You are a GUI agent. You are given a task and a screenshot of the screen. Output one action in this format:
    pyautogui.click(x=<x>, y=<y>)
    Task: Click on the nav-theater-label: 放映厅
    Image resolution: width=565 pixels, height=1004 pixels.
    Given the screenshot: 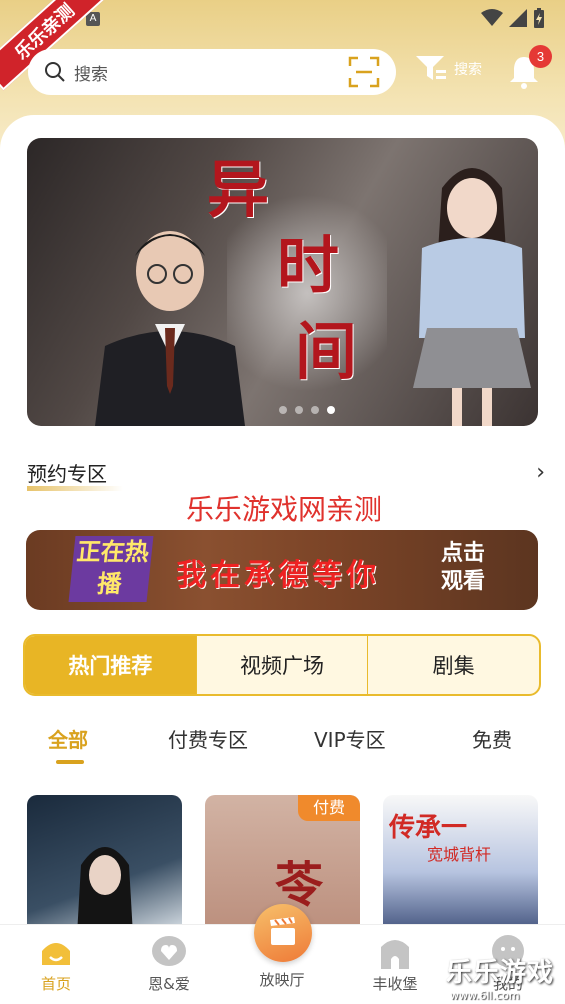 What is the action you would take?
    pyautogui.click(x=282, y=980)
    